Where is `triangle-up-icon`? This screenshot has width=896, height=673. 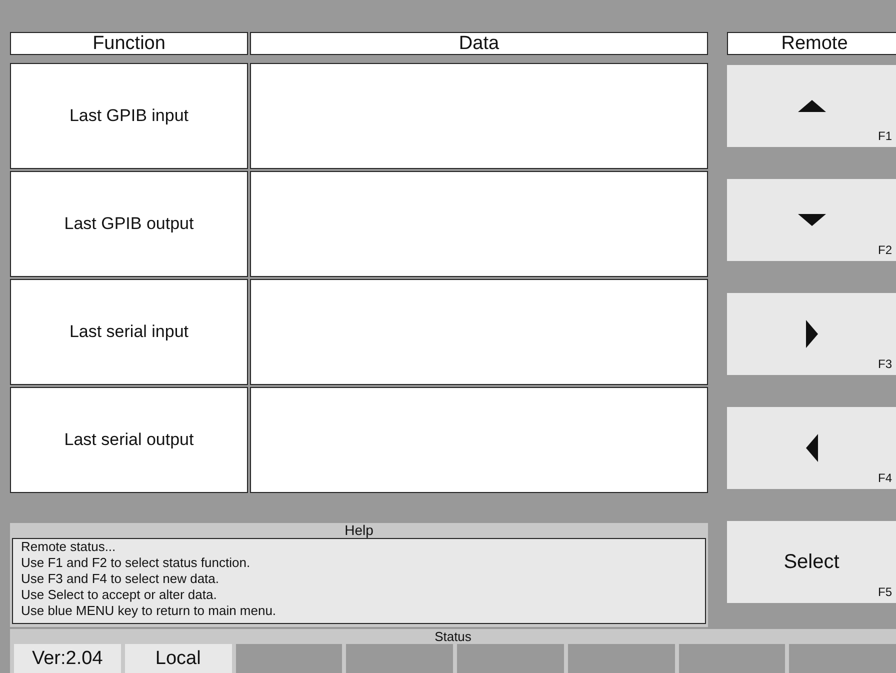
triangle-up-icon is located at coordinates (812, 106).